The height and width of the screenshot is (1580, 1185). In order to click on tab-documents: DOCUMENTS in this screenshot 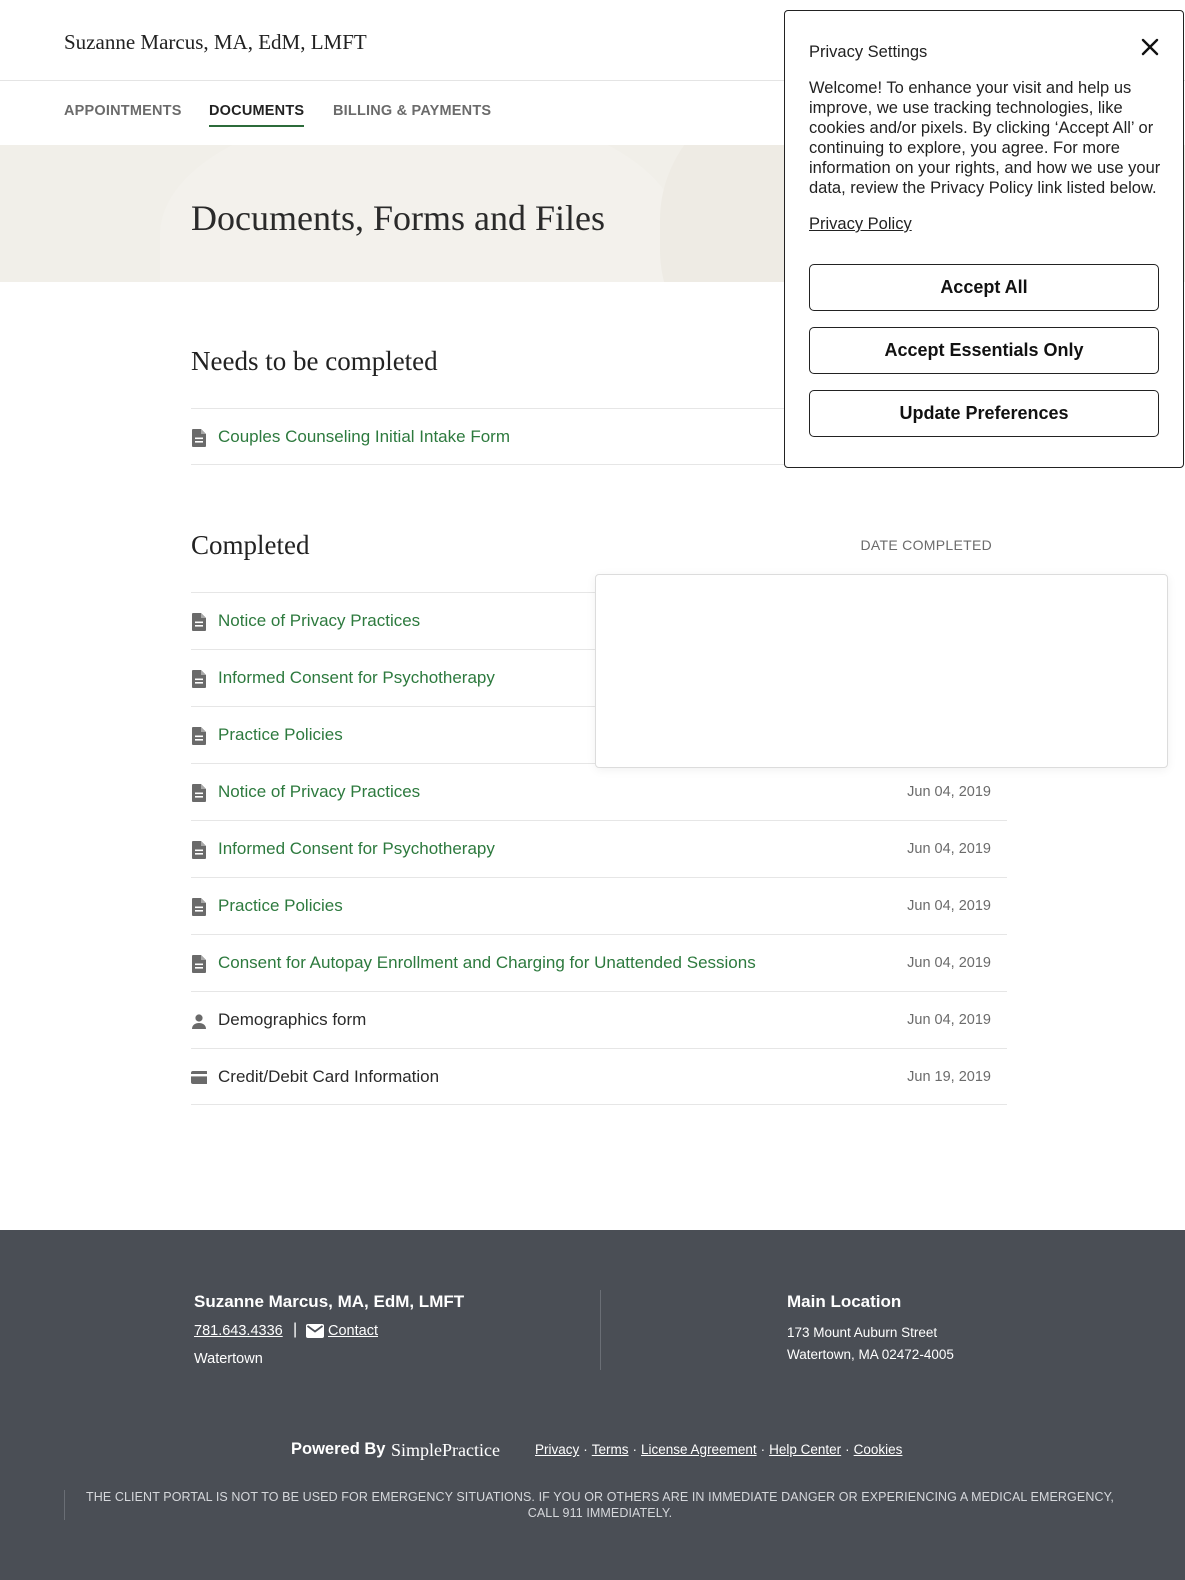, I will do `click(257, 115)`.